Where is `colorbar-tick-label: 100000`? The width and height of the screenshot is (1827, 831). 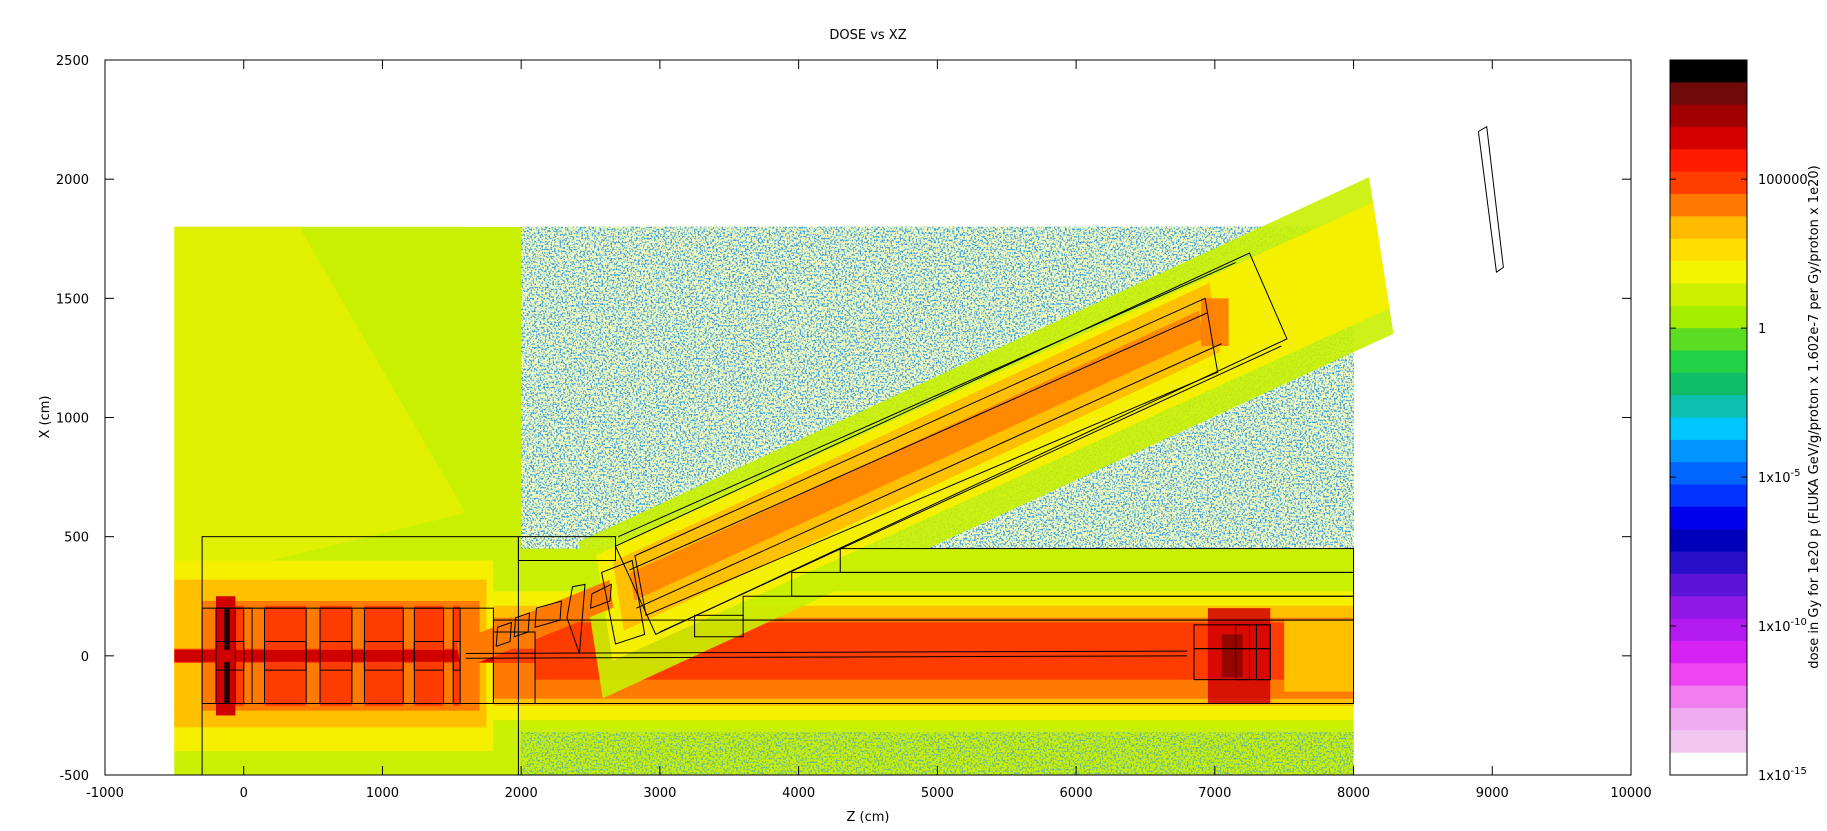
colorbar-tick-label: 100000 is located at coordinates (1783, 180).